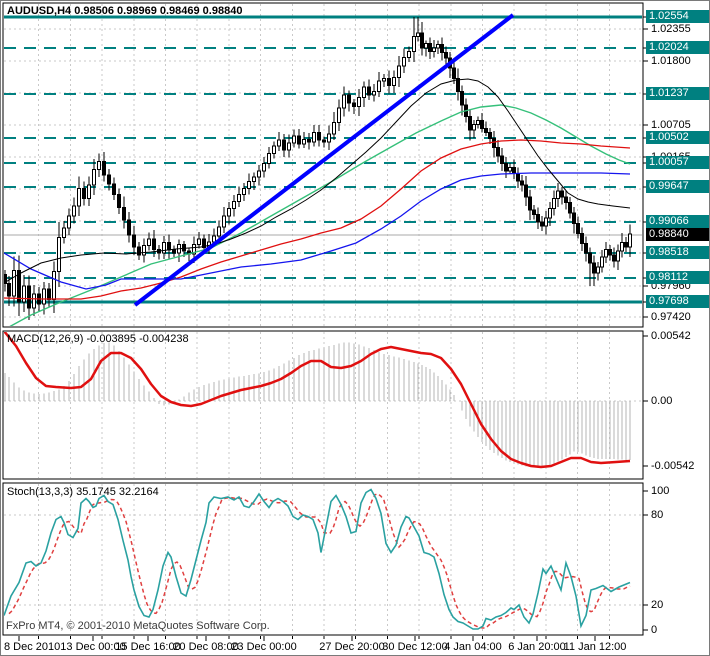 The width and height of the screenshot is (710, 656). Describe the element at coordinates (671, 317) in the screenshot. I see `price-scale-label: 0.97420` at that location.